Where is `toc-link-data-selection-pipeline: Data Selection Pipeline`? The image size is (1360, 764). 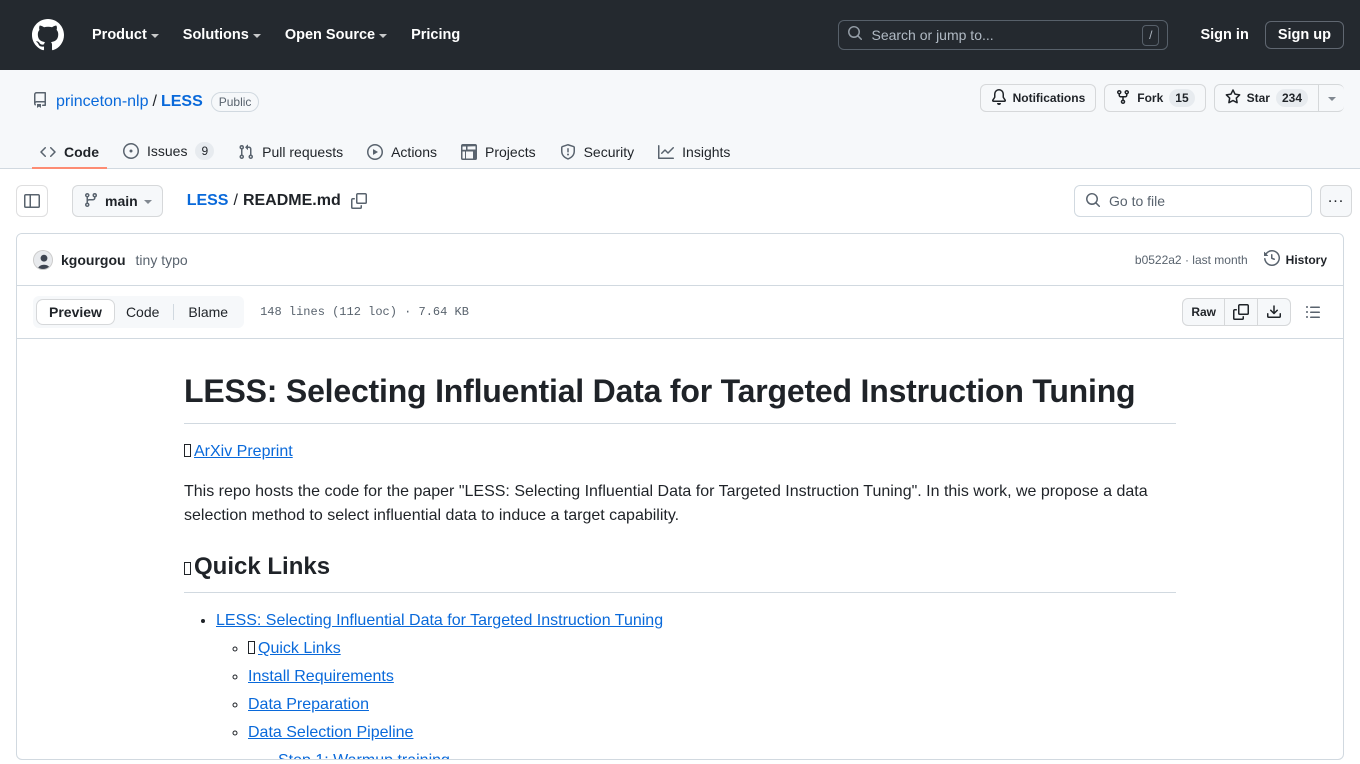 toc-link-data-selection-pipeline: Data Selection Pipeline is located at coordinates (330, 732).